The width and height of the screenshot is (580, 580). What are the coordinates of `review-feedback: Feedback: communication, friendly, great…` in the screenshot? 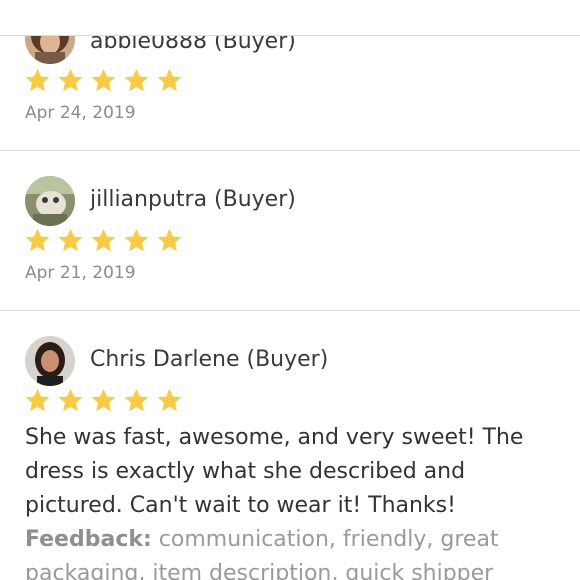 It's located at (300, 551).